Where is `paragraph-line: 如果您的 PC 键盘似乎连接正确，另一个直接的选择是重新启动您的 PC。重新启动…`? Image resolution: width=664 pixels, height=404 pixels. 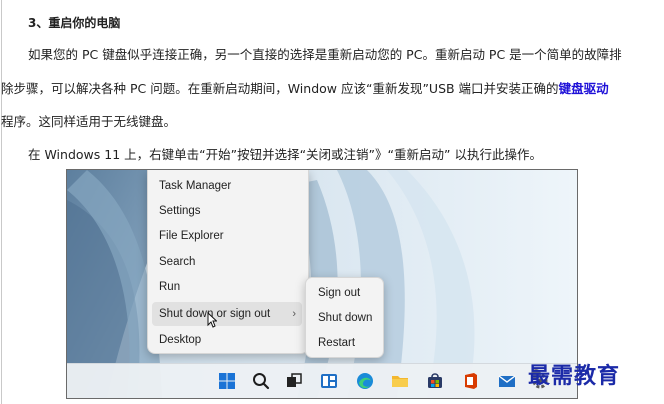
paragraph-line: 如果您的 PC 键盘似乎连接正确，另一个直接的选择是重新启动您的 PC。重新启动… is located at coordinates (325, 54).